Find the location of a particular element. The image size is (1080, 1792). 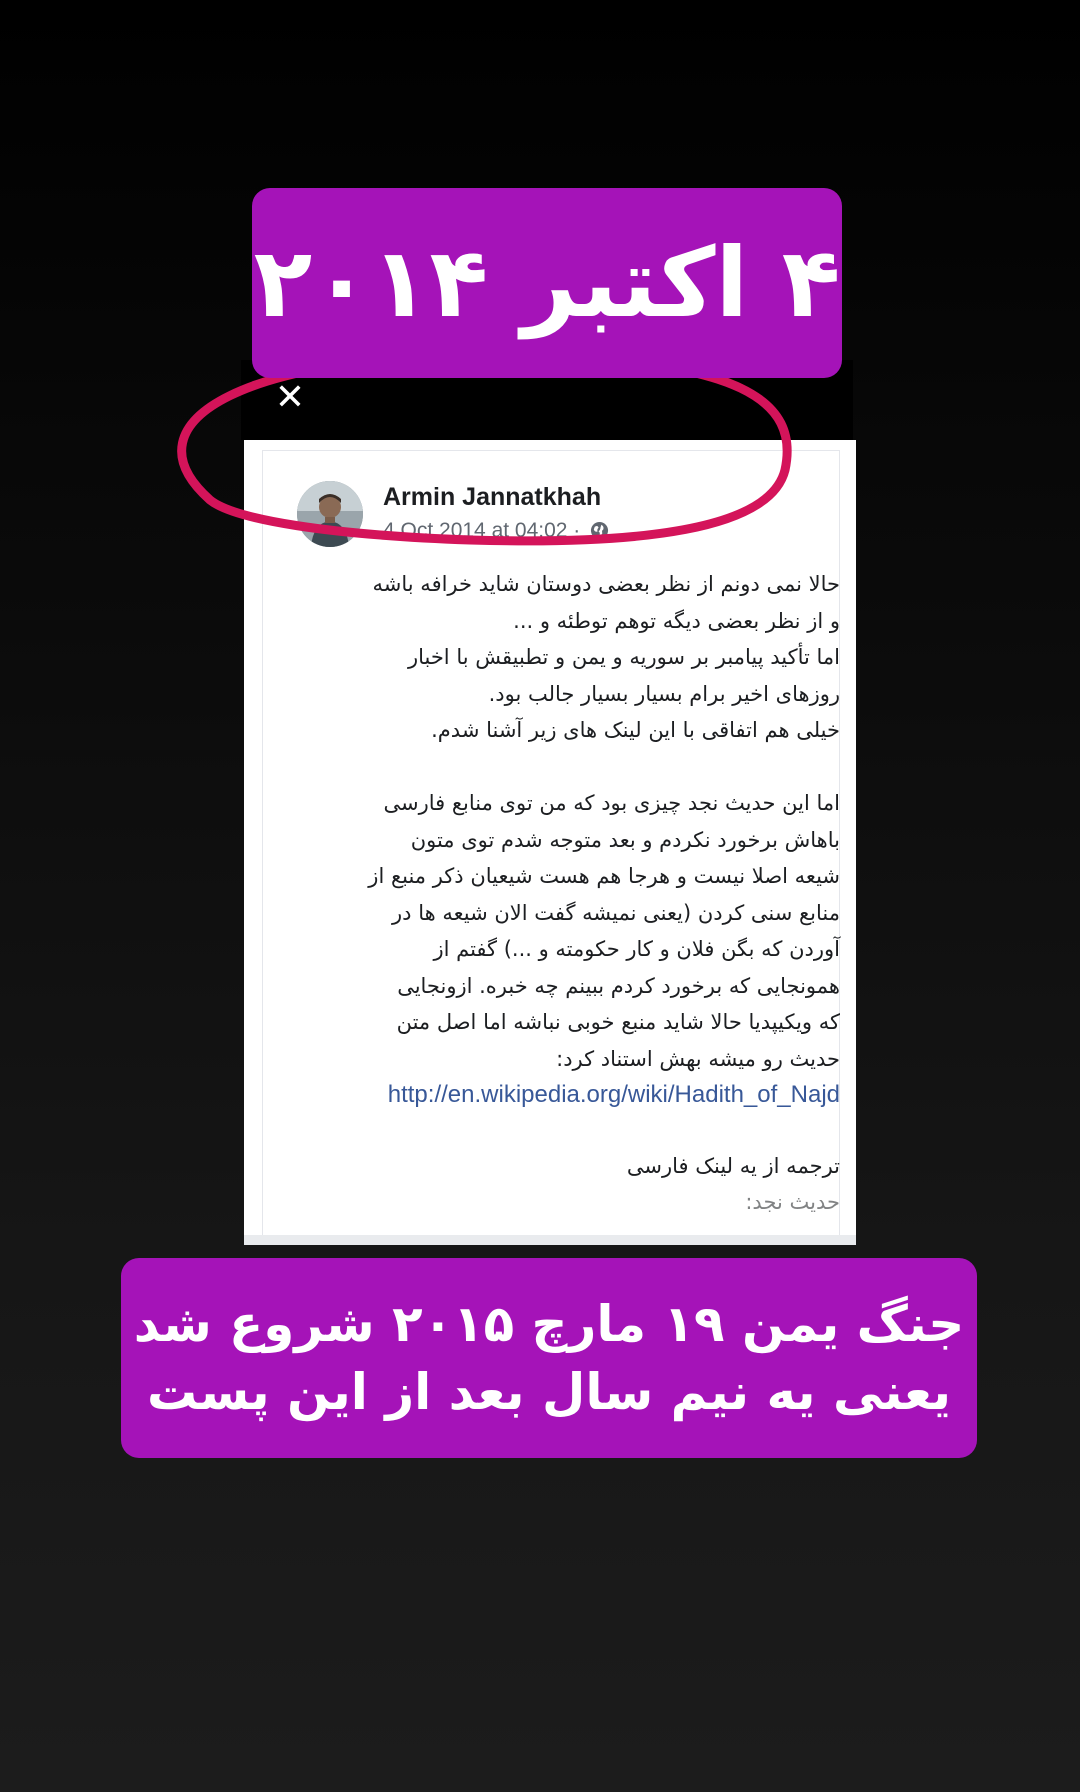

post-timestamp: 4 Oct 2014 at 04:02 · is located at coordinates (496, 532).